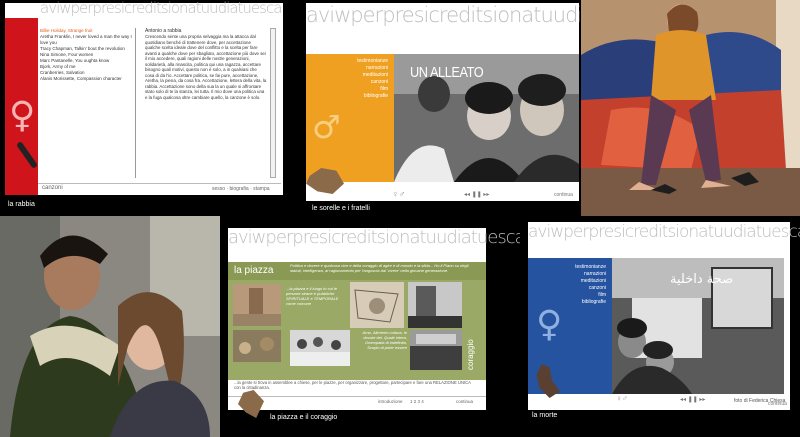 The height and width of the screenshot is (437, 800). I want to click on tile-caption: la rabbia, so click(21, 204).